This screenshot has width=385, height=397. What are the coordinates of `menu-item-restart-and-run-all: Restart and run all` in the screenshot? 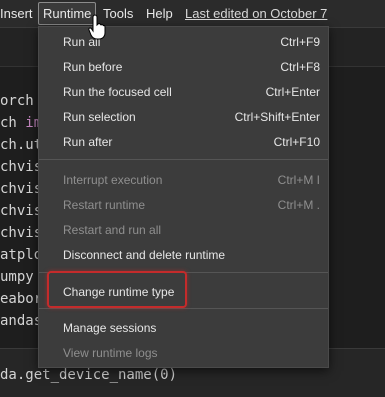 It's located at (183, 230).